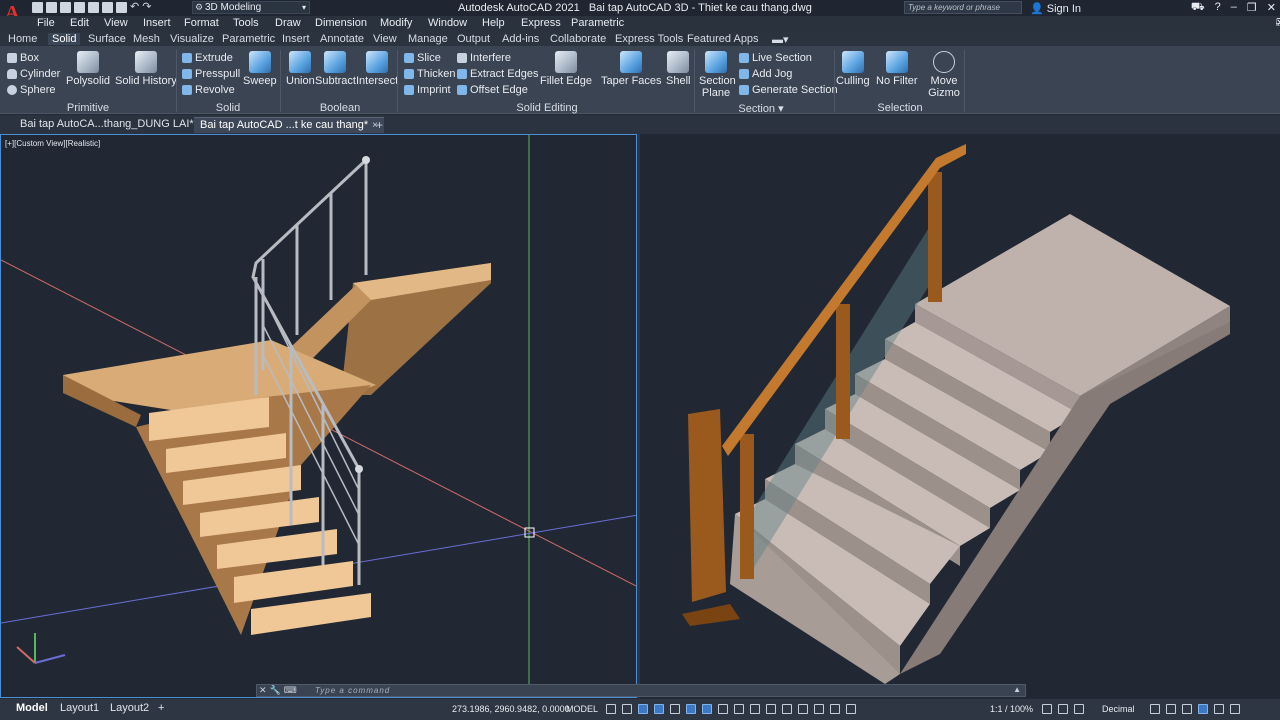 This screenshot has width=1280, height=720. Describe the element at coordinates (497, 74) in the screenshot. I see `extract-edges-button: Extract Edges` at that location.